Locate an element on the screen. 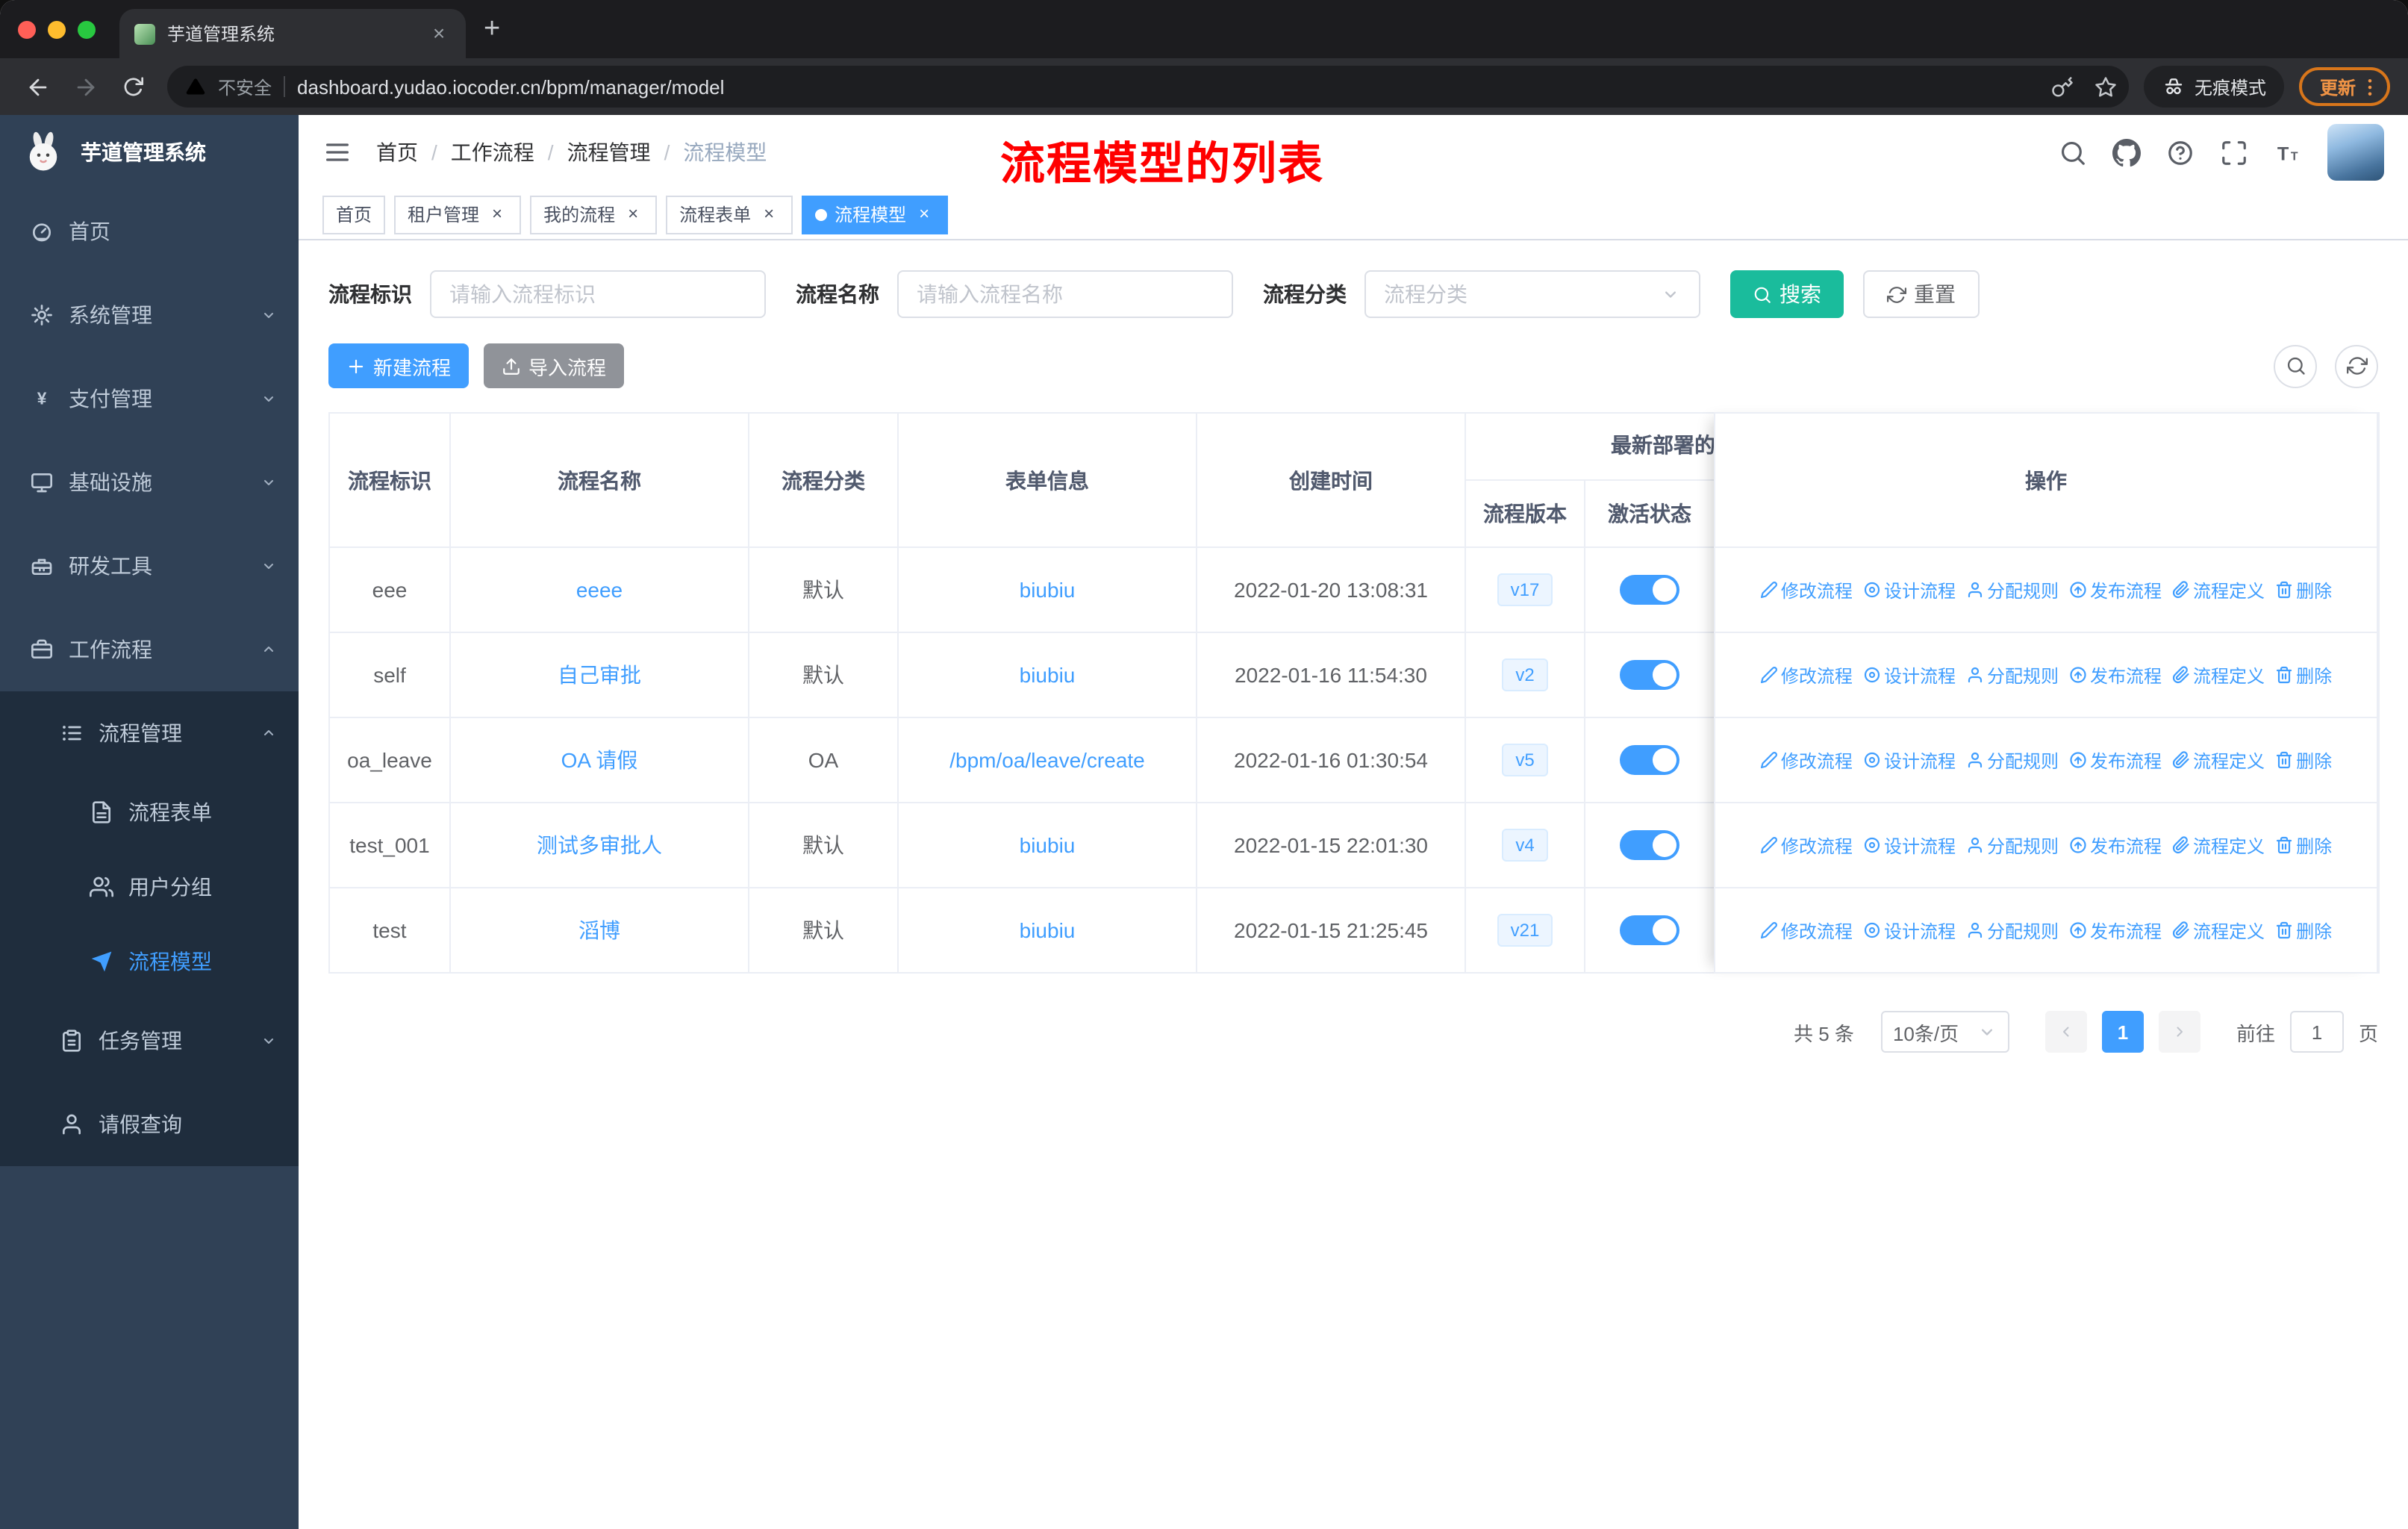 The height and width of the screenshot is (1529, 2408). process-id-input is located at coordinates (598, 294).